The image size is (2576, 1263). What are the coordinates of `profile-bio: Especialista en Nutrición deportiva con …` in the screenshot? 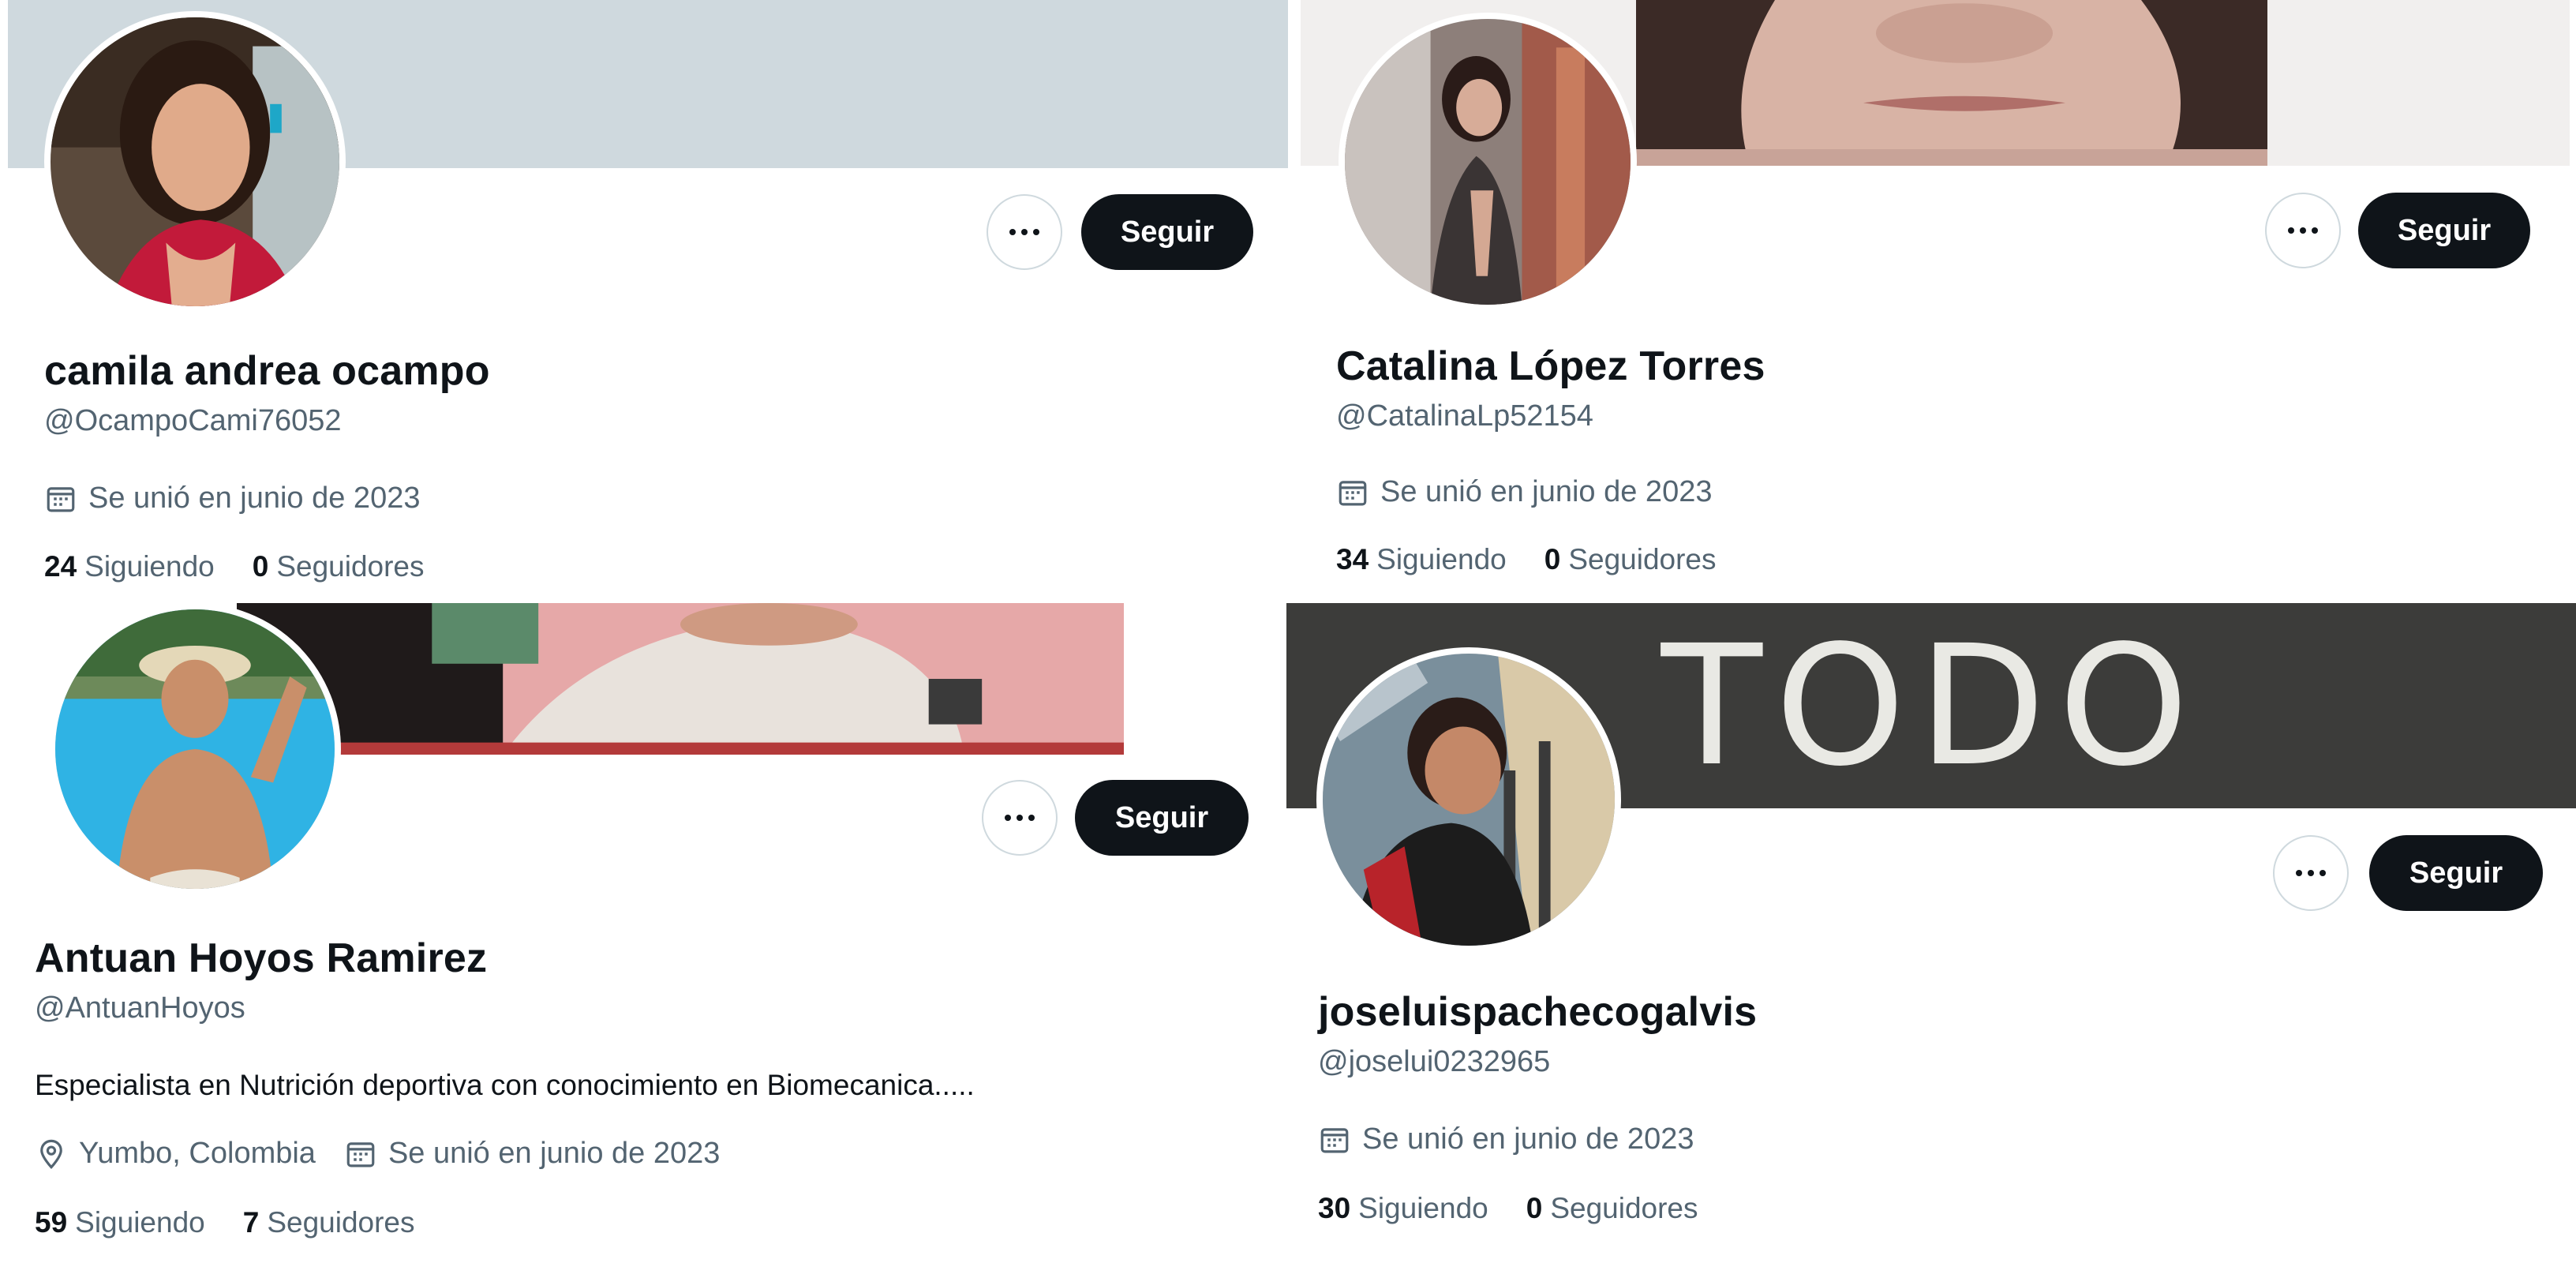 It's located at (505, 1085).